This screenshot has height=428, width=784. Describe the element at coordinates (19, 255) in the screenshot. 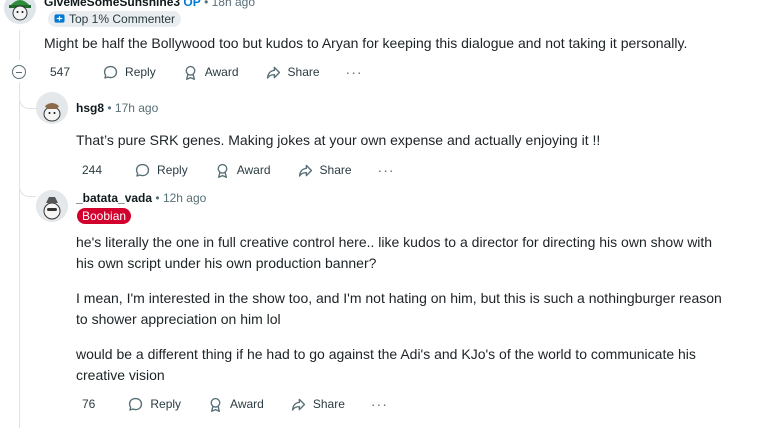

I see `thread-line-children` at that location.